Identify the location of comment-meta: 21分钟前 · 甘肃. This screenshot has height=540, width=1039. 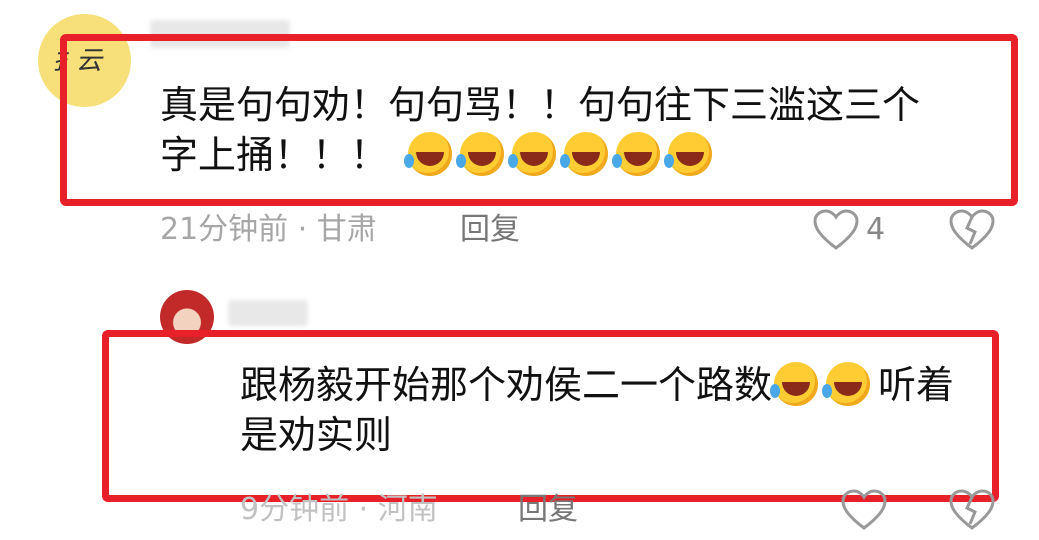
(268, 229).